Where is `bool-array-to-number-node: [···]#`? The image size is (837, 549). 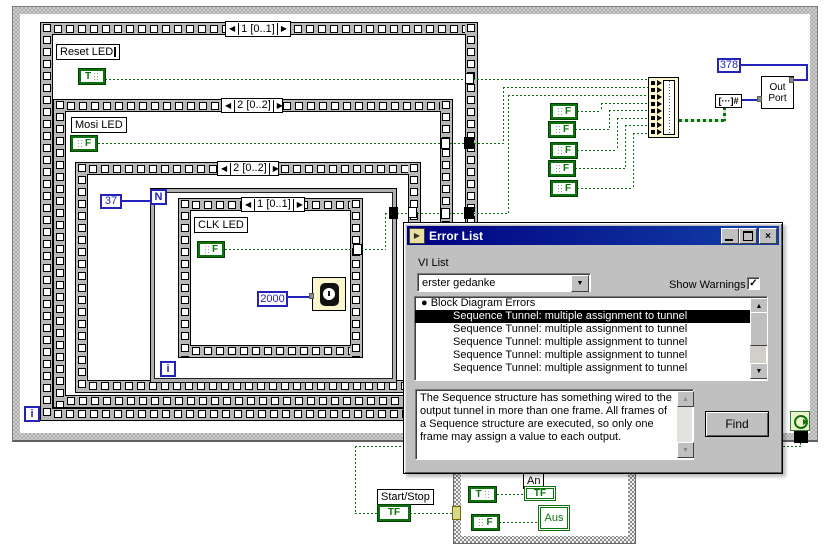 bool-array-to-number-node: [···]# is located at coordinates (728, 101).